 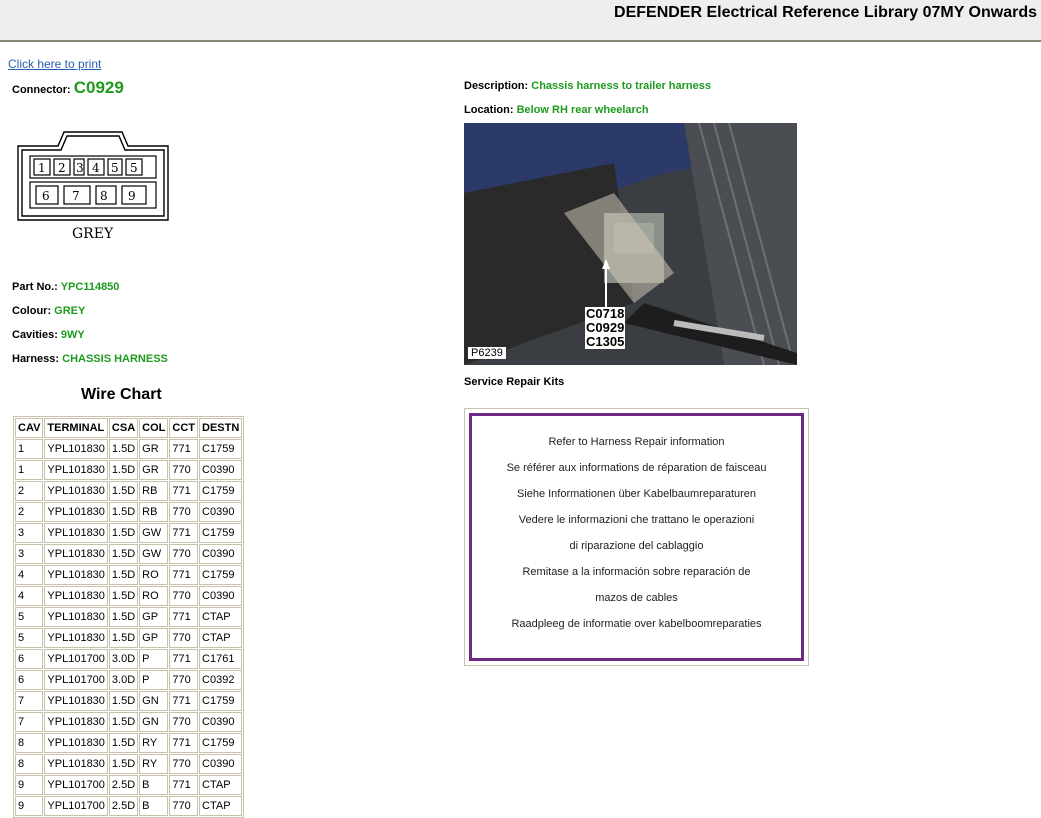 What do you see at coordinates (221, 806) in the screenshot?
I see `table-cell: CTAP` at bounding box center [221, 806].